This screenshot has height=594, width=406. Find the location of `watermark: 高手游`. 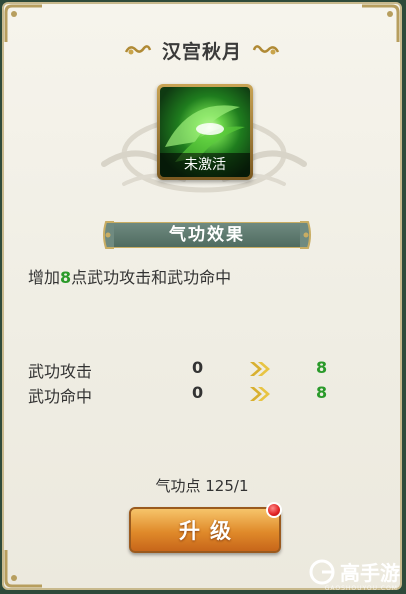

watermark: 高手游 is located at coordinates (354, 571).